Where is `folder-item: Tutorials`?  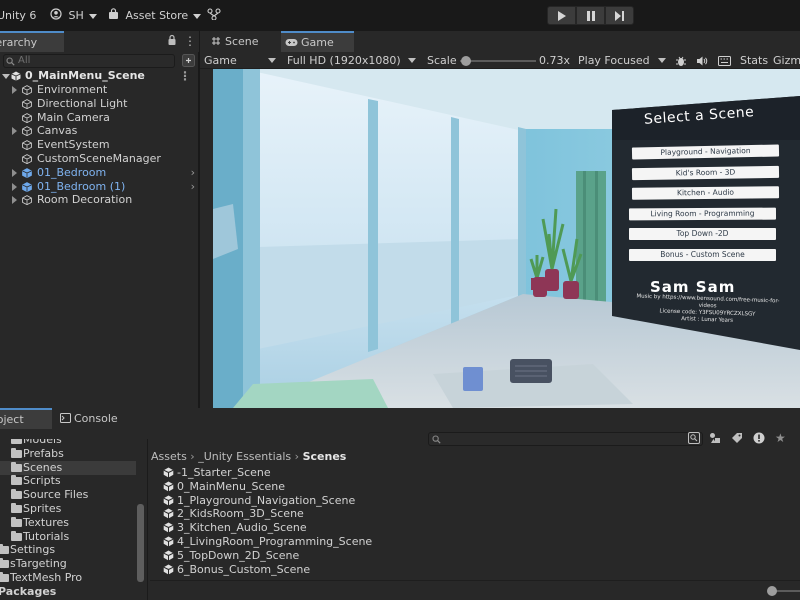 folder-item: Tutorials is located at coordinates (73, 537).